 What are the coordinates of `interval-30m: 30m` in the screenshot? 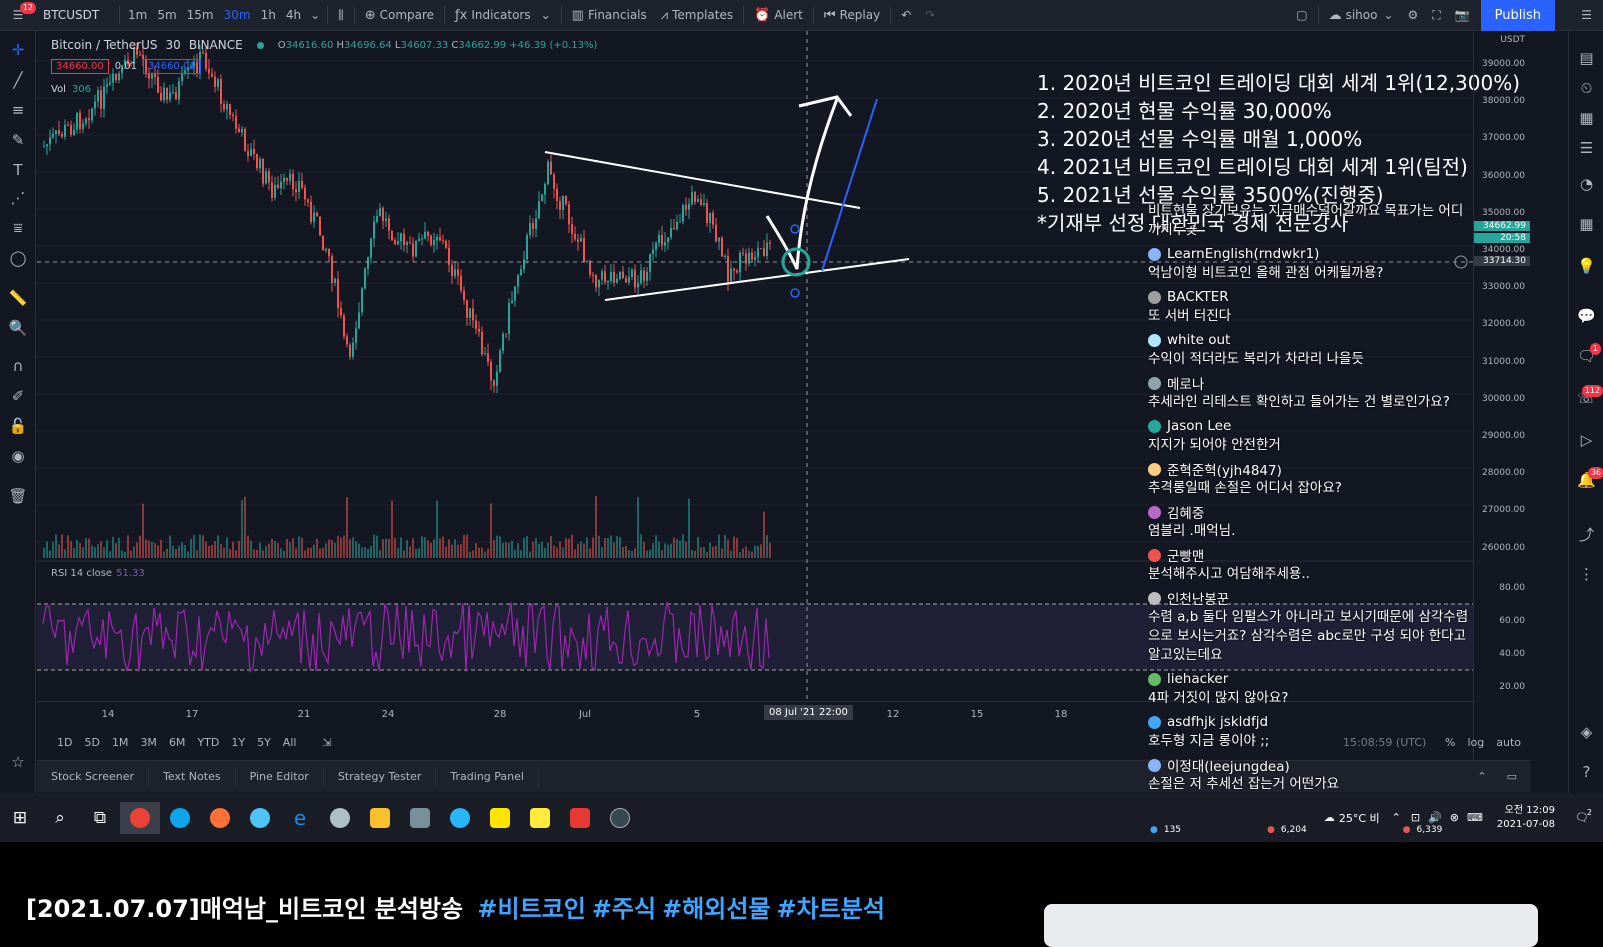 It's located at (237, 15).